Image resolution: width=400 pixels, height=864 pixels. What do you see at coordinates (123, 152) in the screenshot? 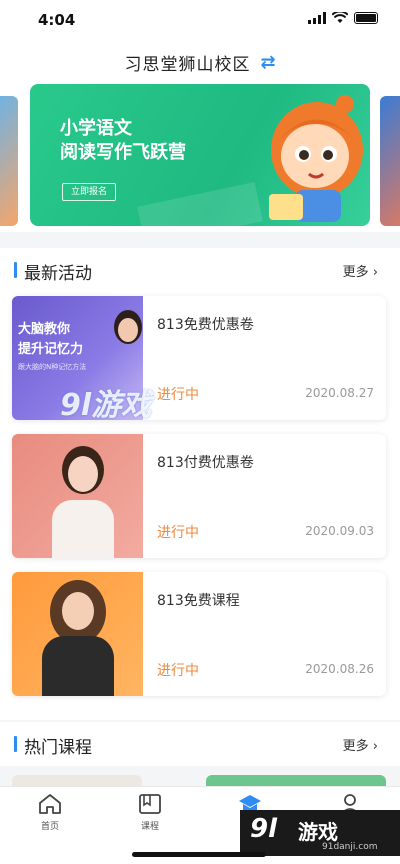
I see `banner-title-line2: 阅读写作飞跃营` at bounding box center [123, 152].